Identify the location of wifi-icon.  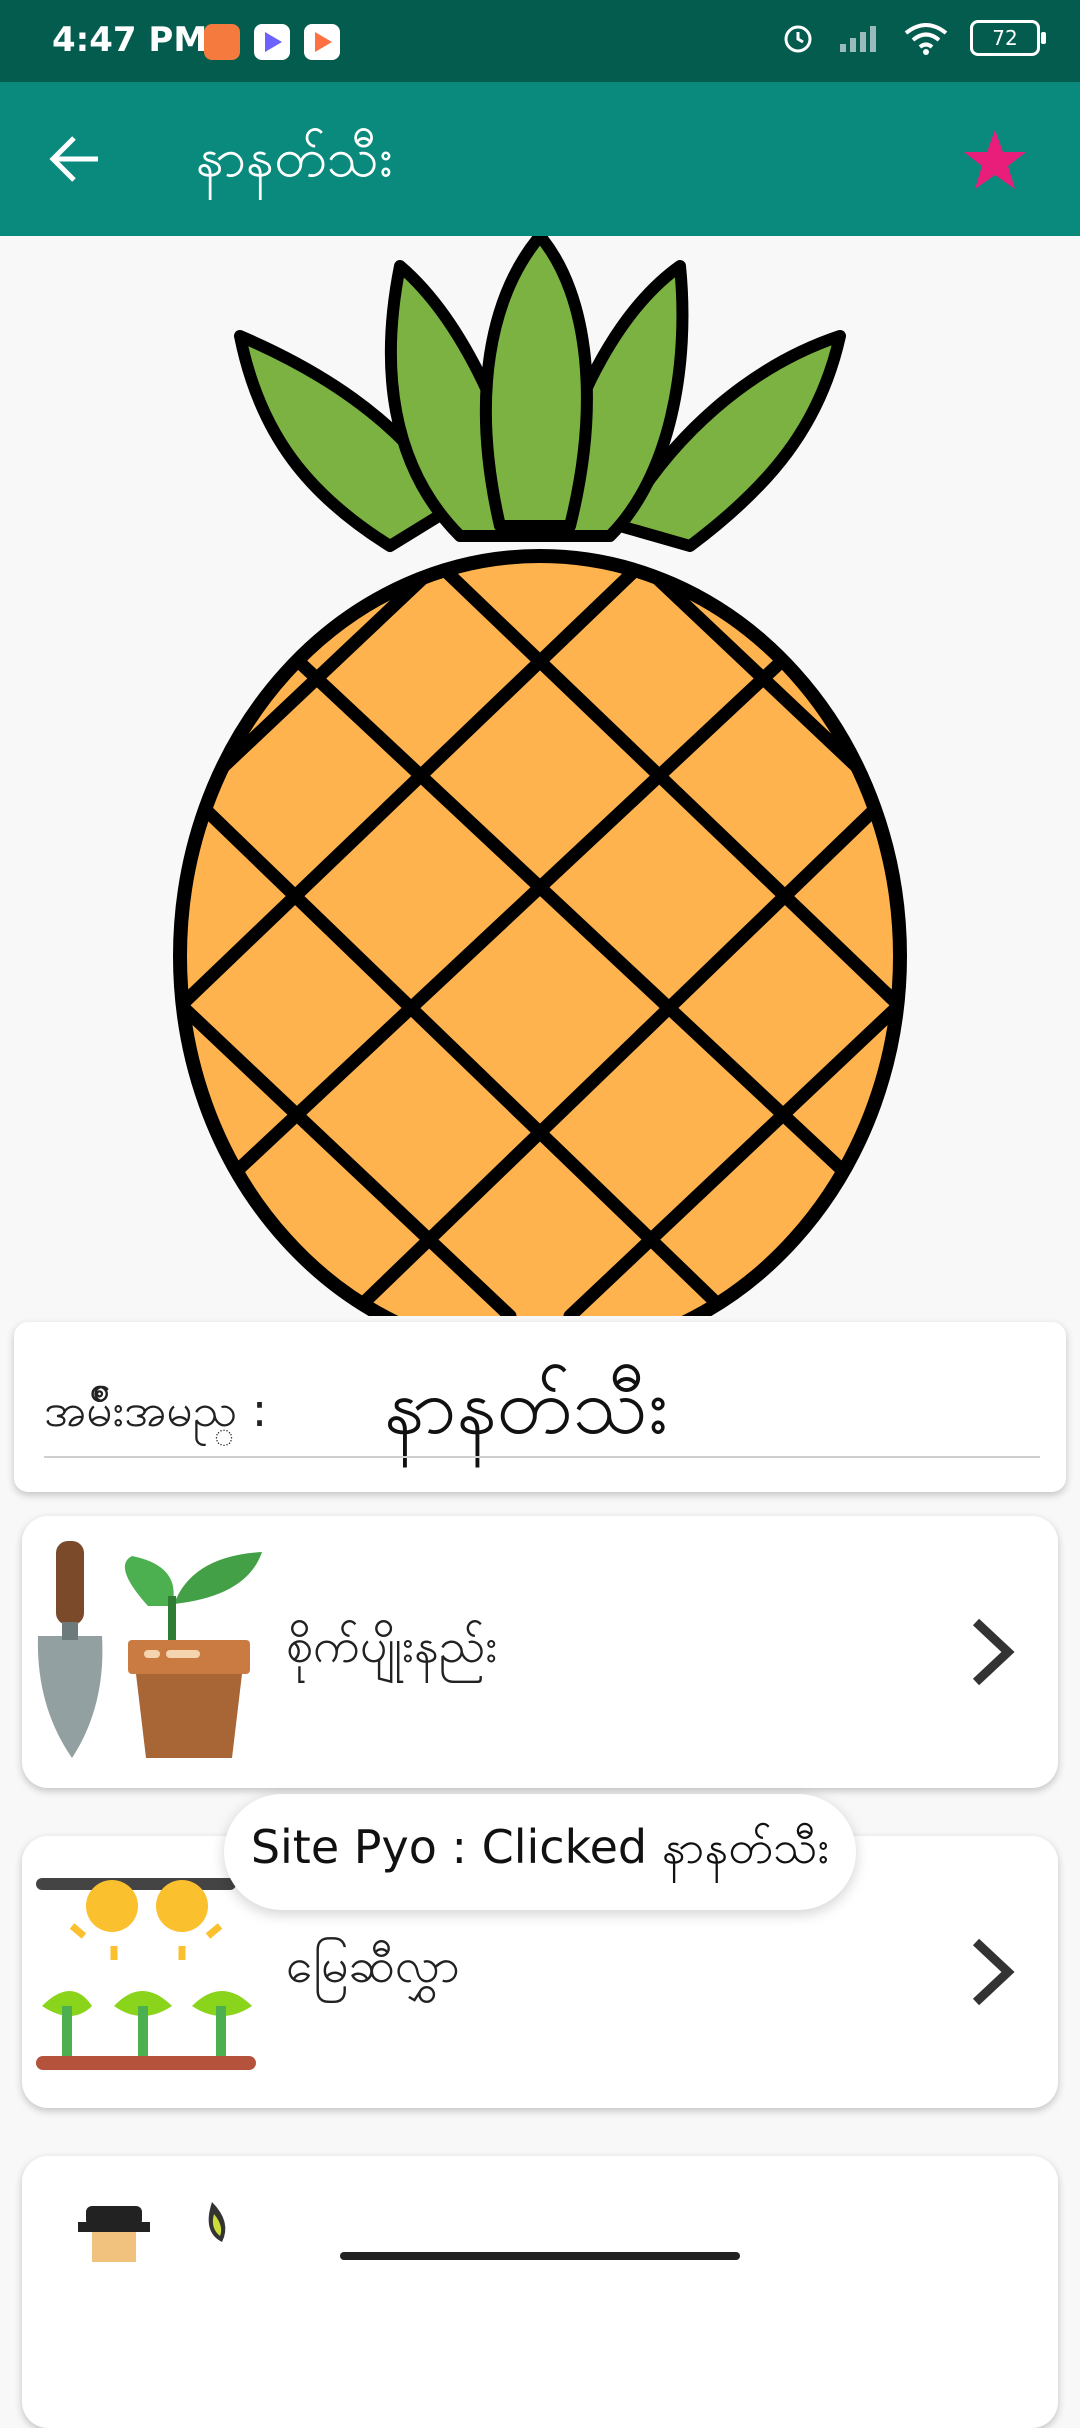
(926, 39).